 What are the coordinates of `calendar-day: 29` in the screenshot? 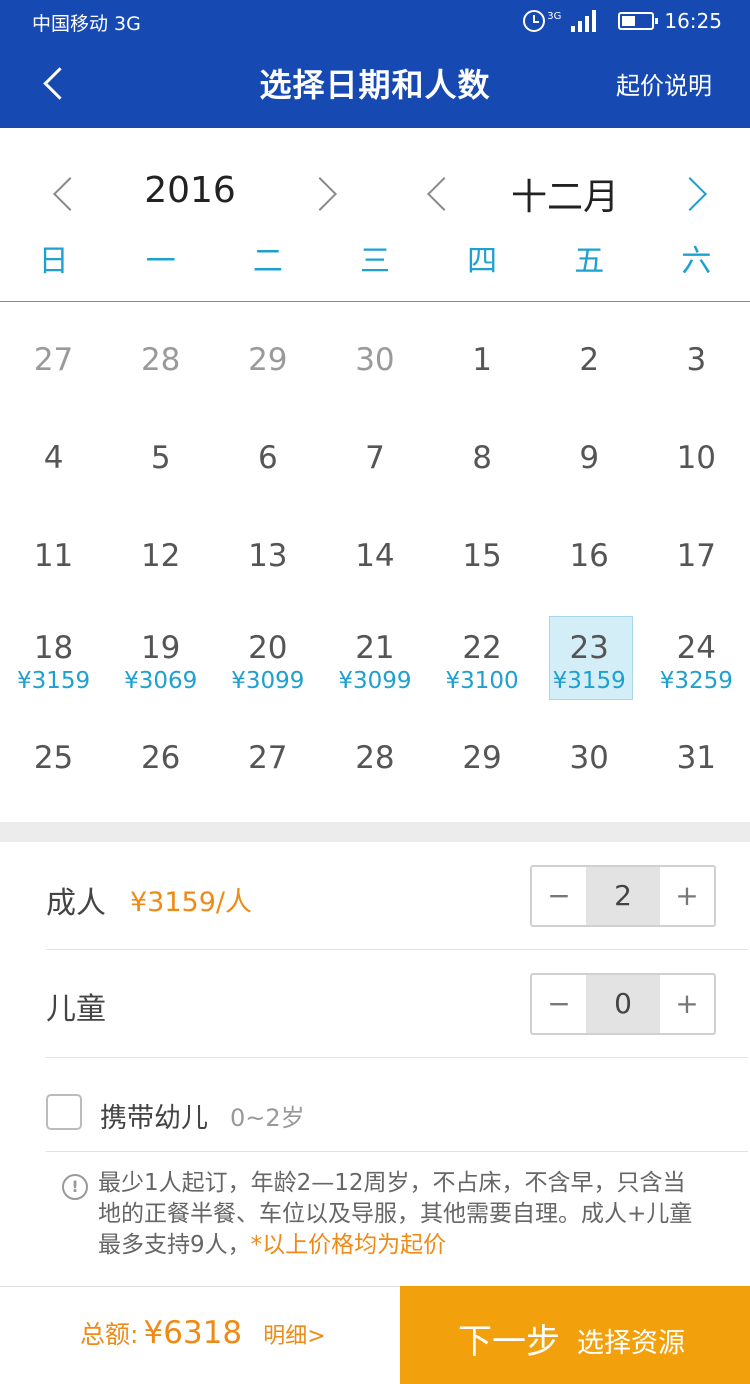 It's located at (482, 759).